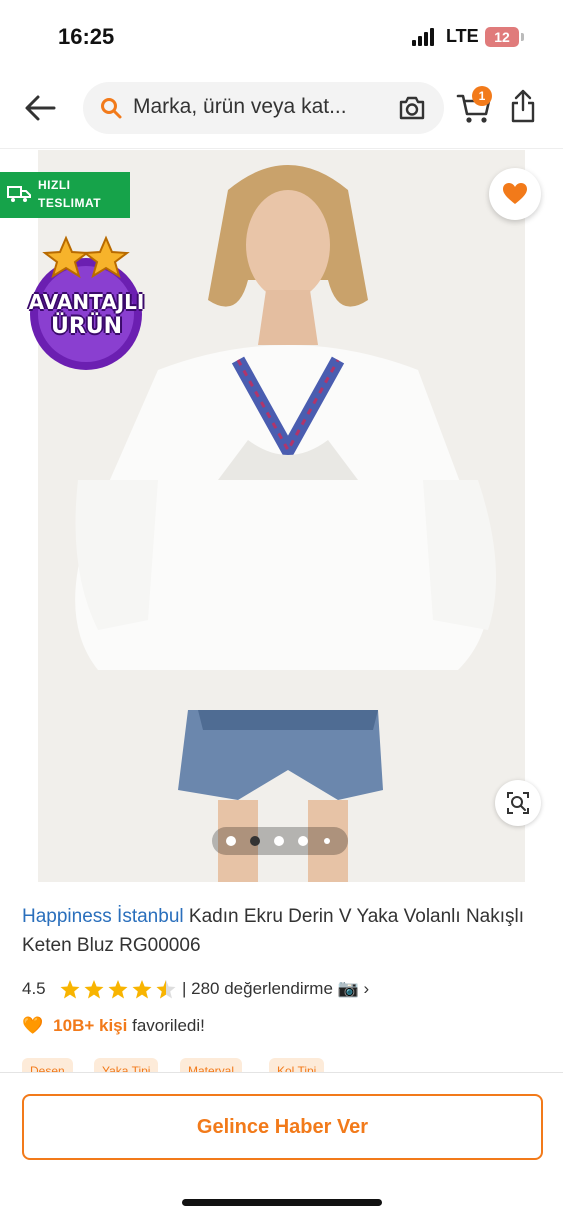 The height and width of the screenshot is (1220, 563). What do you see at coordinates (33, 1025) in the screenshot?
I see `orange-heart-icon: 🧡` at bounding box center [33, 1025].